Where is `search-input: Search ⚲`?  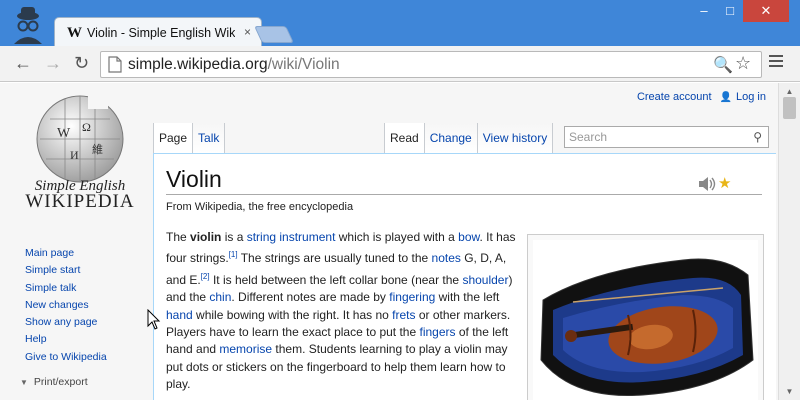
search-input: Search ⚲ is located at coordinates (666, 137).